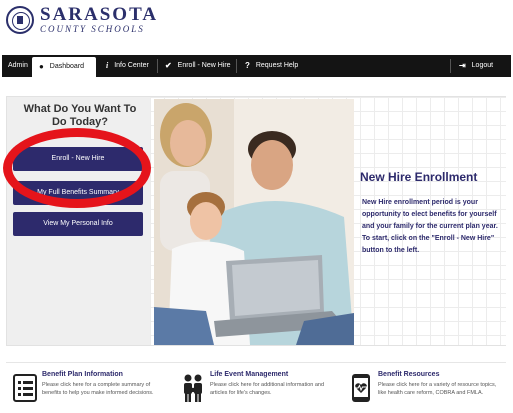  I want to click on nav-request-help-label: Request Help, so click(277, 65).